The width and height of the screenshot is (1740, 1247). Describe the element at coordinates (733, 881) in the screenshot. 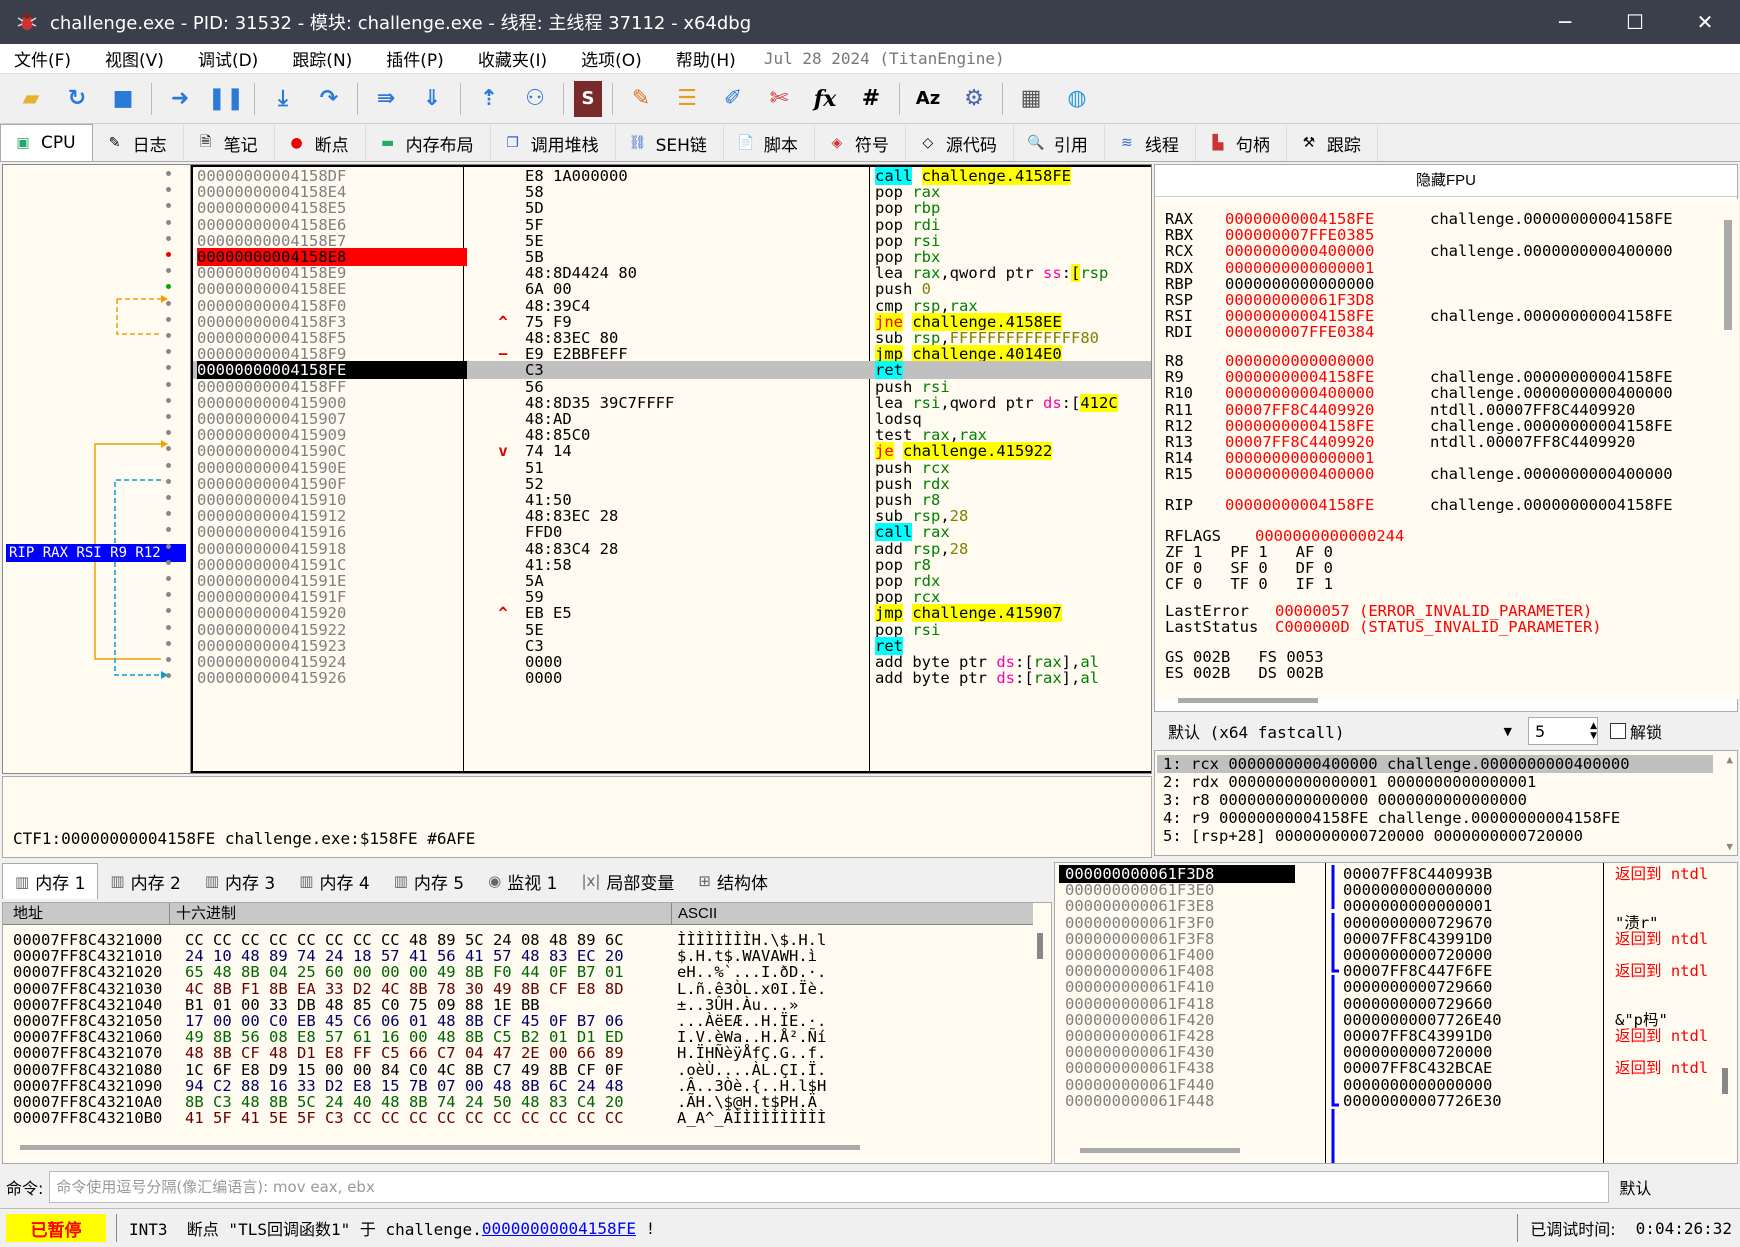

I see `tab-struct: ⊞ 结构体` at that location.